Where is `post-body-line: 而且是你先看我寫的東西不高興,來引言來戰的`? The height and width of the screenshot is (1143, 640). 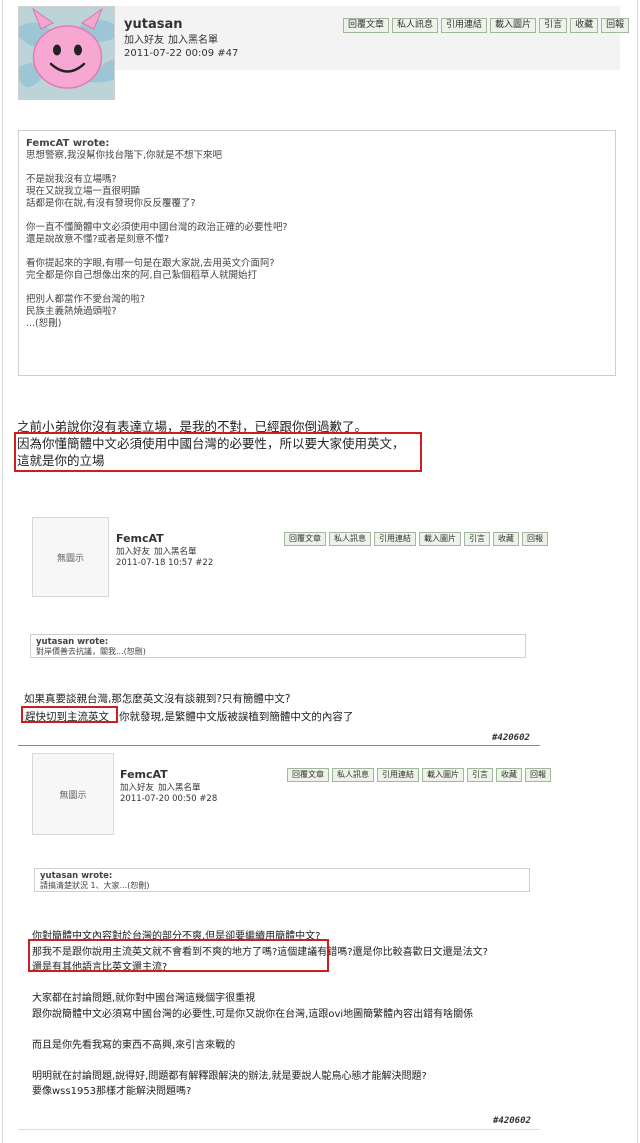
post-body-line: 而且是你先看我寫的東西不高興,來引言來戰的 is located at coordinates (134, 1045).